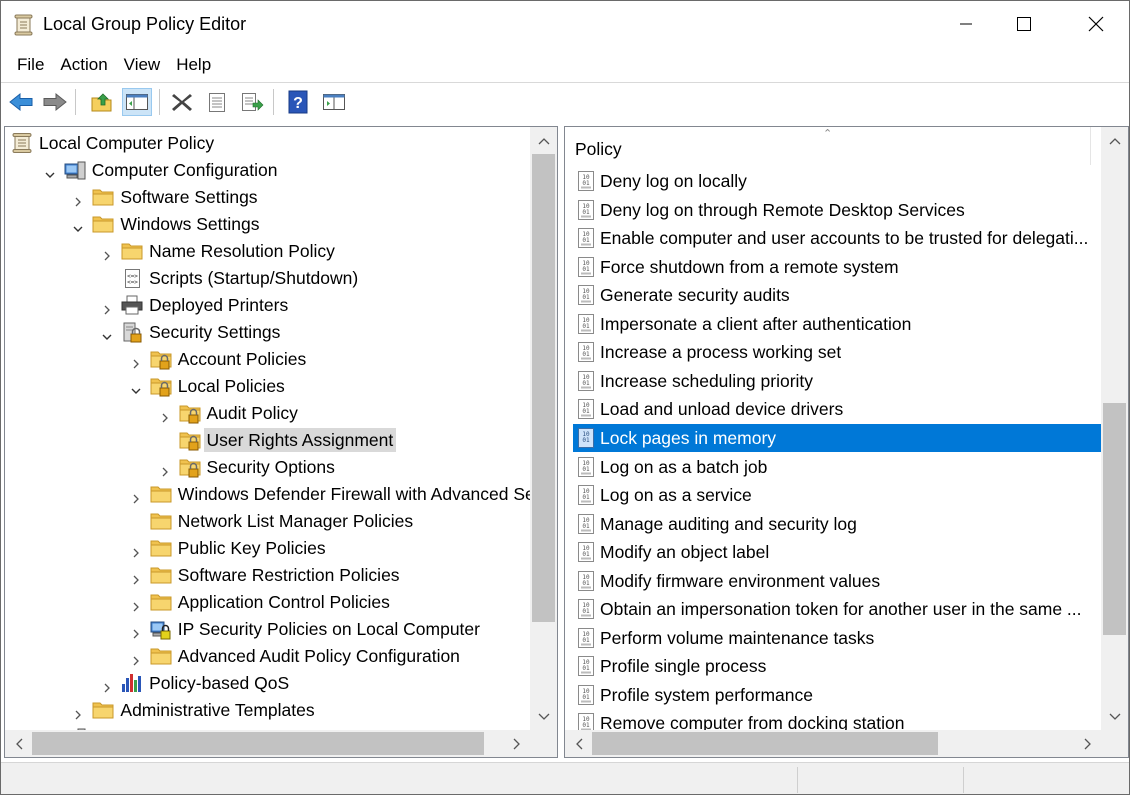 The width and height of the screenshot is (1130, 795). Describe the element at coordinates (837, 181) in the screenshot. I see `policy-row: 10 01 Deny log on locally` at that location.